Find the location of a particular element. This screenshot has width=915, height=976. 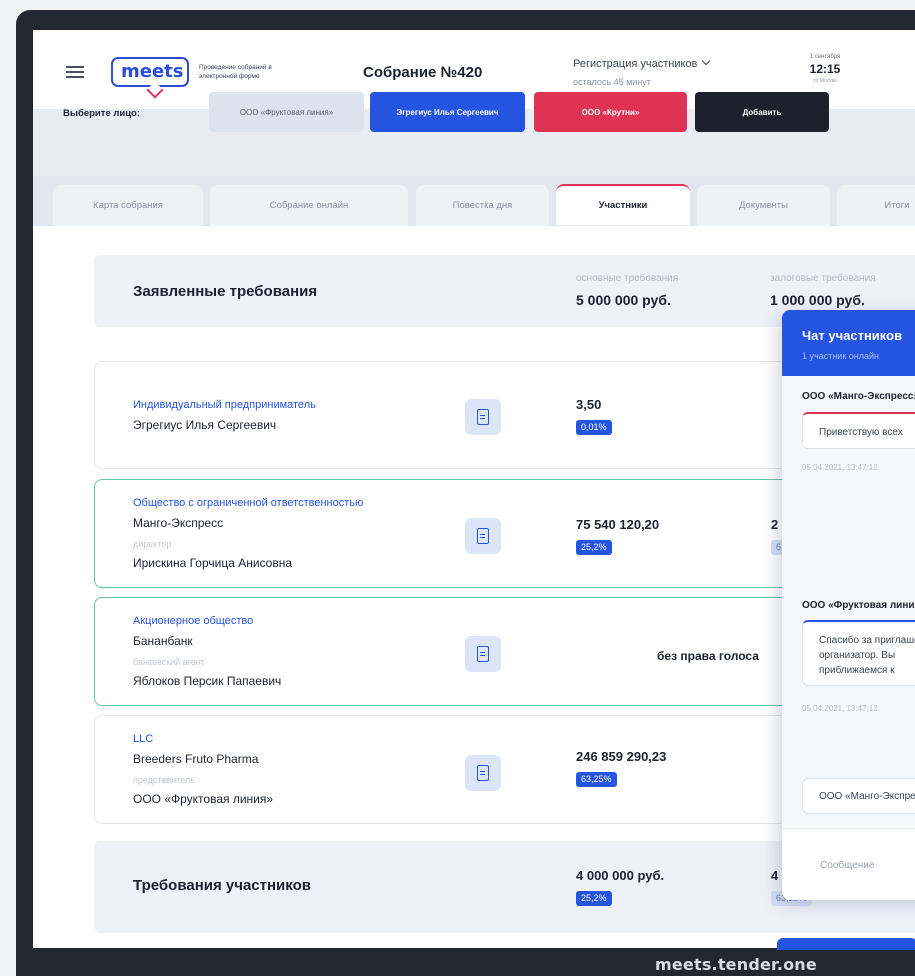

participant-percent: 0,01% is located at coordinates (594, 427).